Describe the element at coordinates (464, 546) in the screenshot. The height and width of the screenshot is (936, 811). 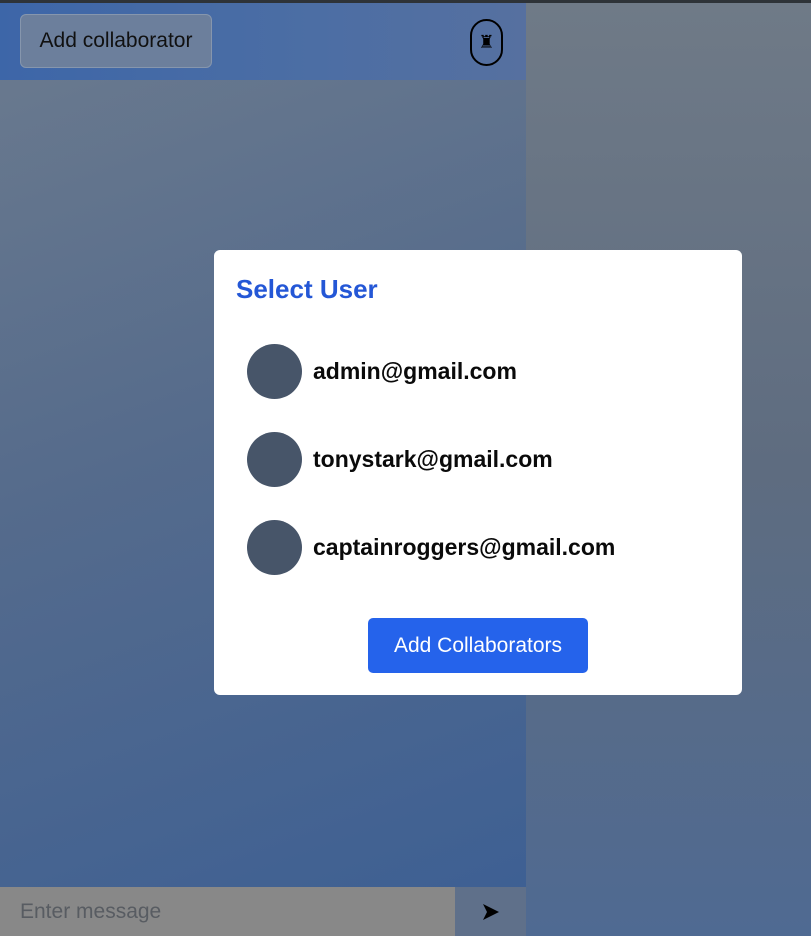
I see `user-email: captainroggers@gmail.com` at that location.